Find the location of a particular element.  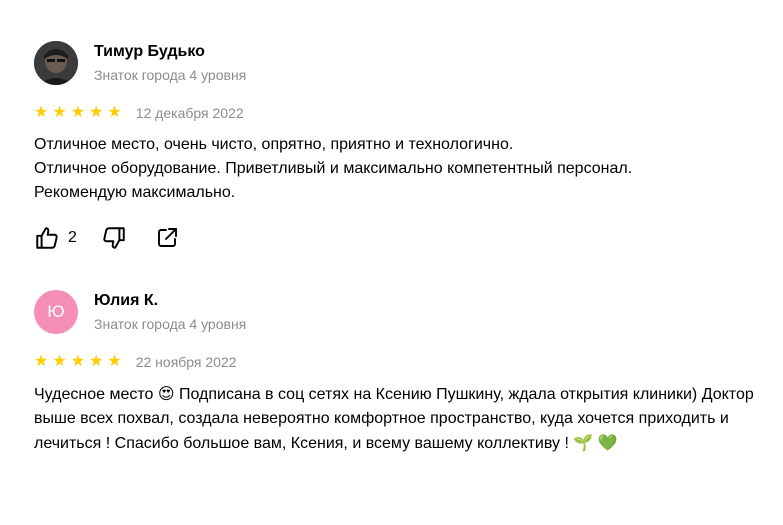

green-heart-icon: 💚 is located at coordinates (607, 442).